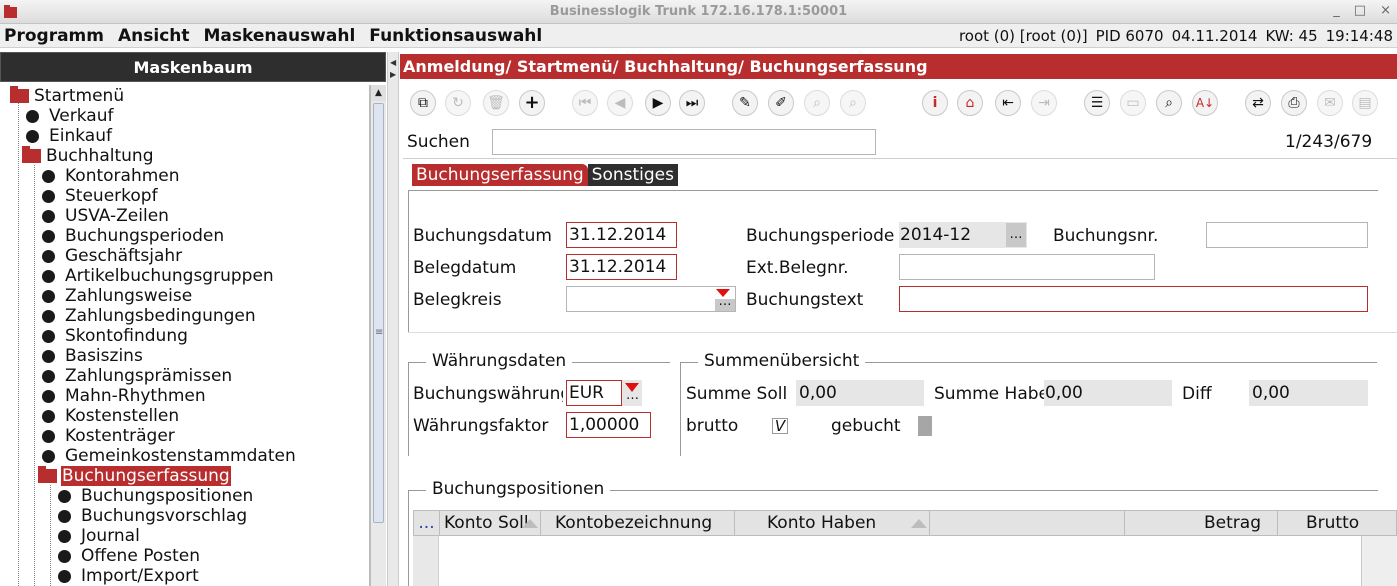  I want to click on column-konto-haben: Konto Haben, so click(832, 523).